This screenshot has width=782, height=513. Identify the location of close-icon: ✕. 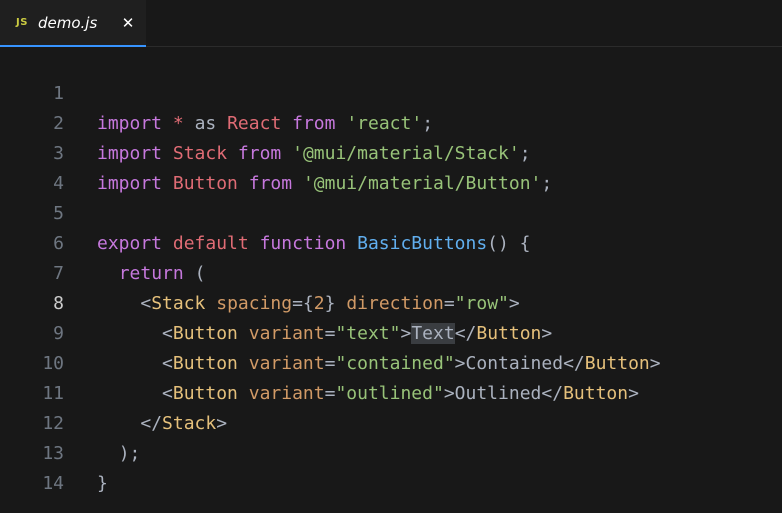
(128, 23).